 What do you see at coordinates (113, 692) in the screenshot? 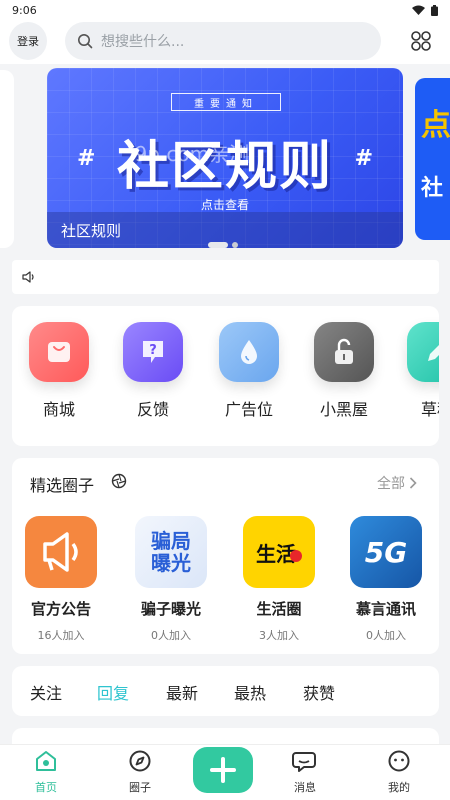
I see `tab-reply: 回复` at bounding box center [113, 692].